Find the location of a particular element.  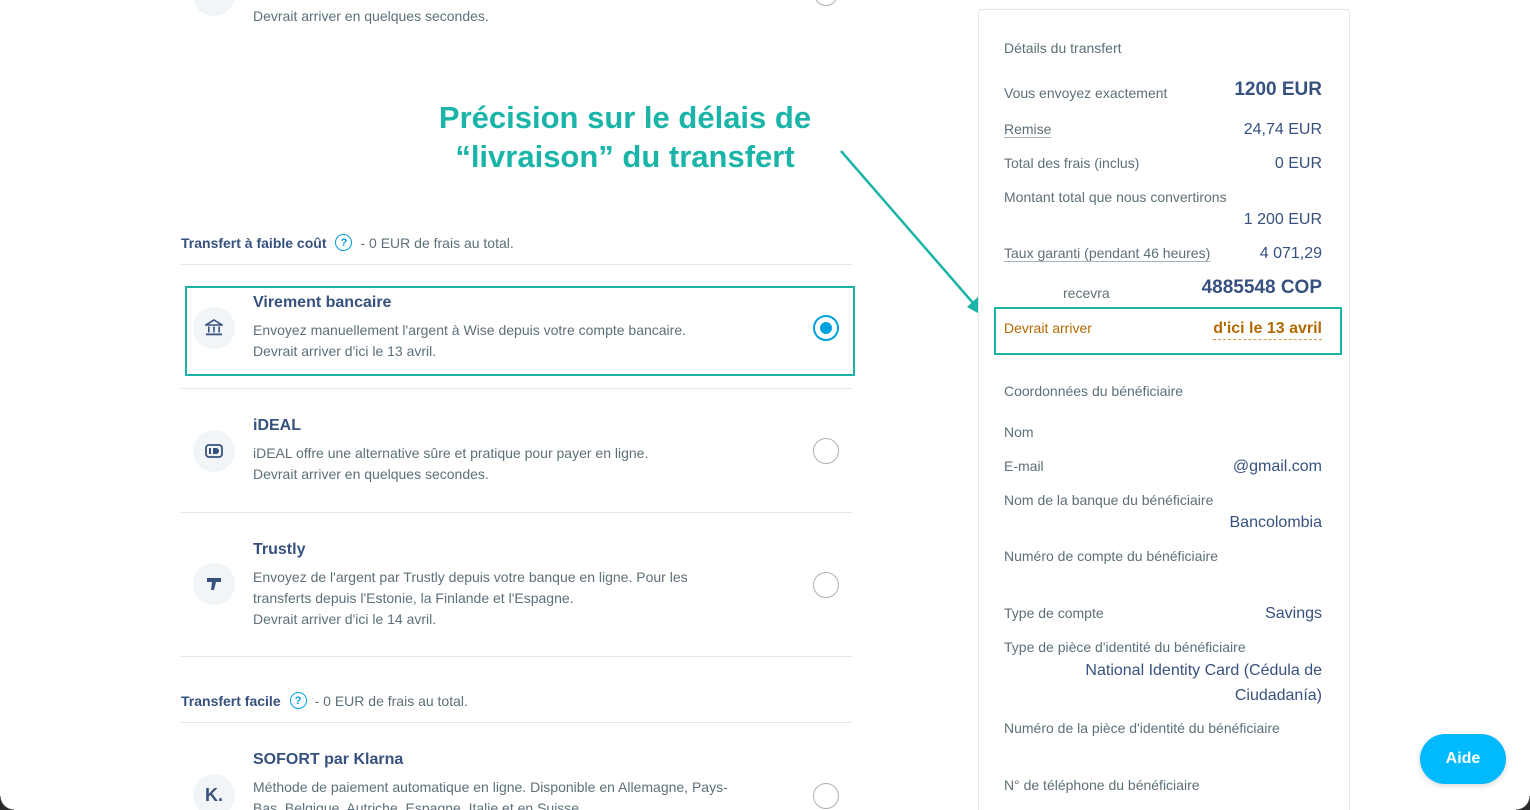

option-arrival-line: Devrait arriver d'ici le 14 avril. is located at coordinates (345, 619).